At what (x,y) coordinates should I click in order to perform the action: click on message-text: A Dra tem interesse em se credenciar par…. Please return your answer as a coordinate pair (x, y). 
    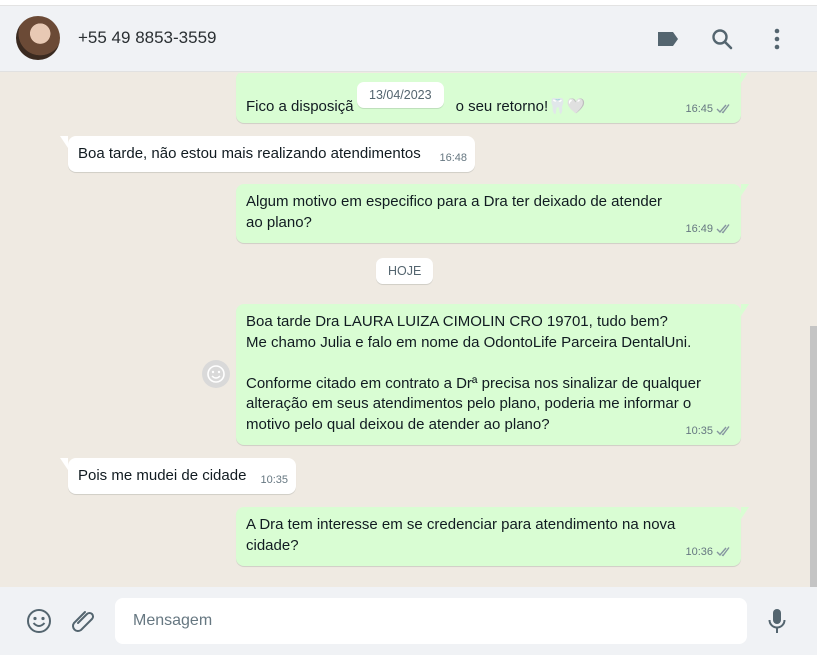
    Looking at the image, I should click on (463, 535).